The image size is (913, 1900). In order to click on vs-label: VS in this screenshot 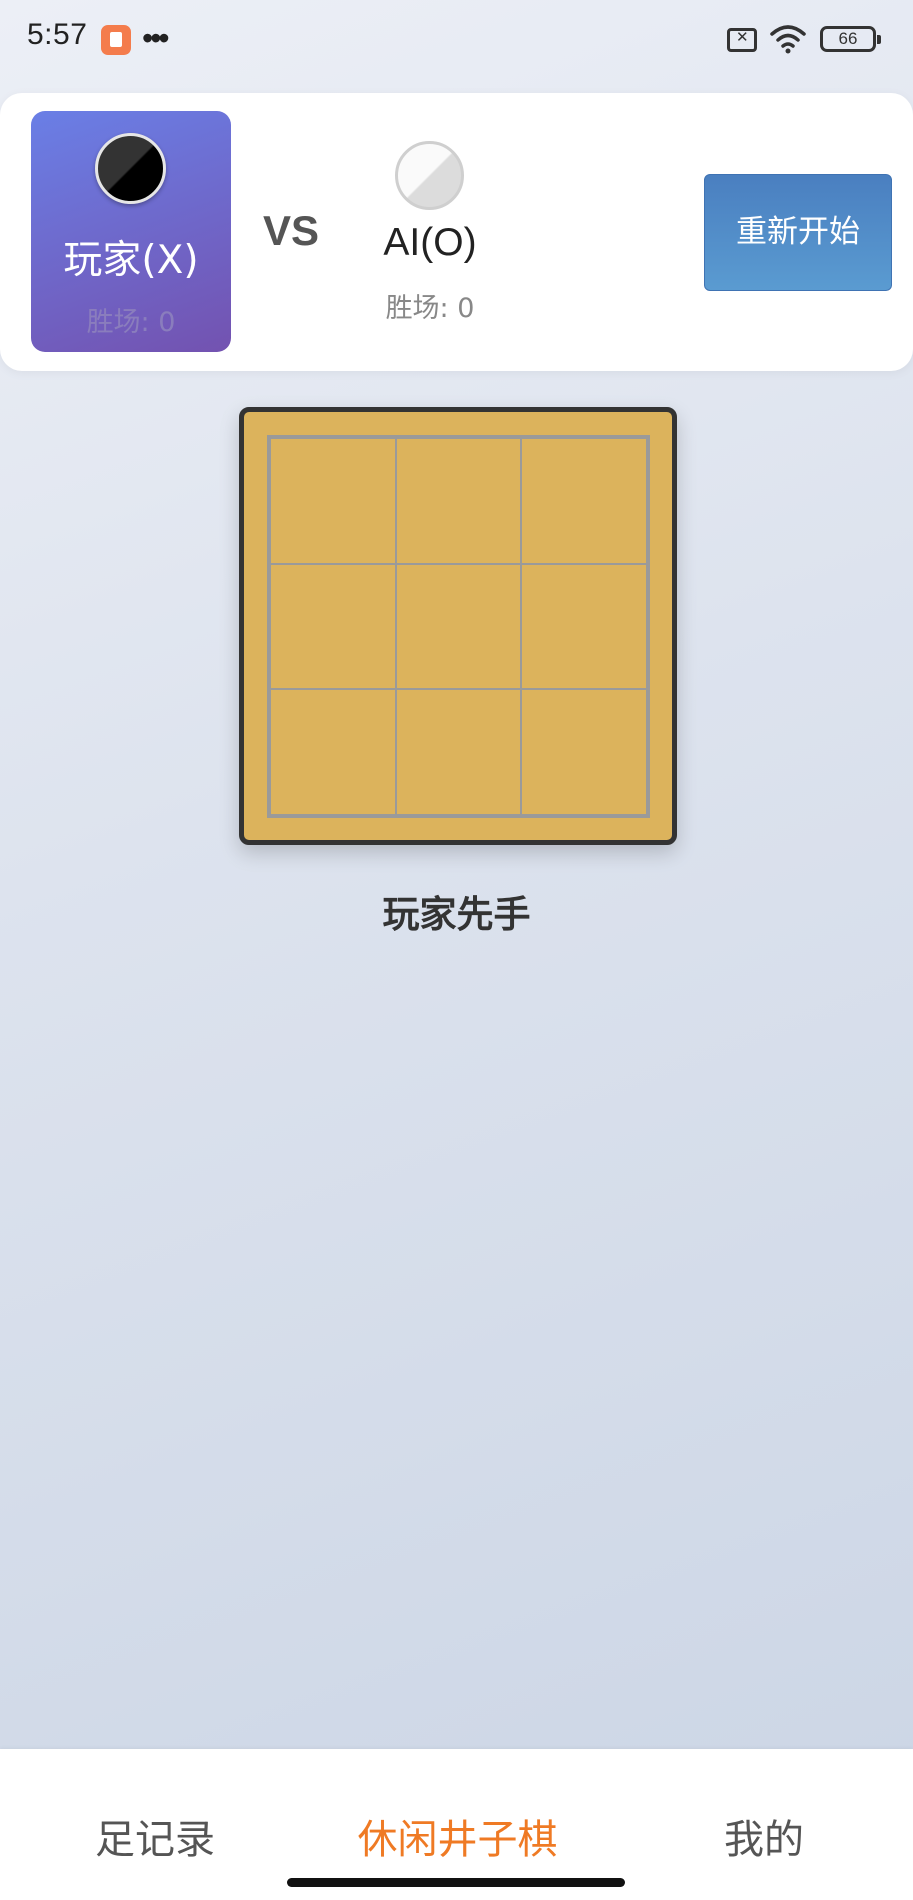, I will do `click(291, 230)`.